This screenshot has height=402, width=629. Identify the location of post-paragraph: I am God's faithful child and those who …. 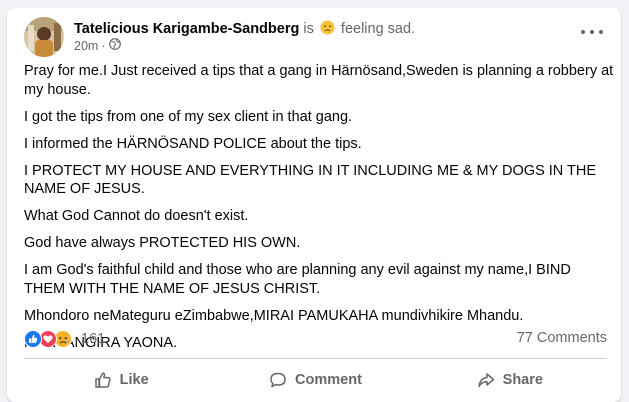
(297, 279).